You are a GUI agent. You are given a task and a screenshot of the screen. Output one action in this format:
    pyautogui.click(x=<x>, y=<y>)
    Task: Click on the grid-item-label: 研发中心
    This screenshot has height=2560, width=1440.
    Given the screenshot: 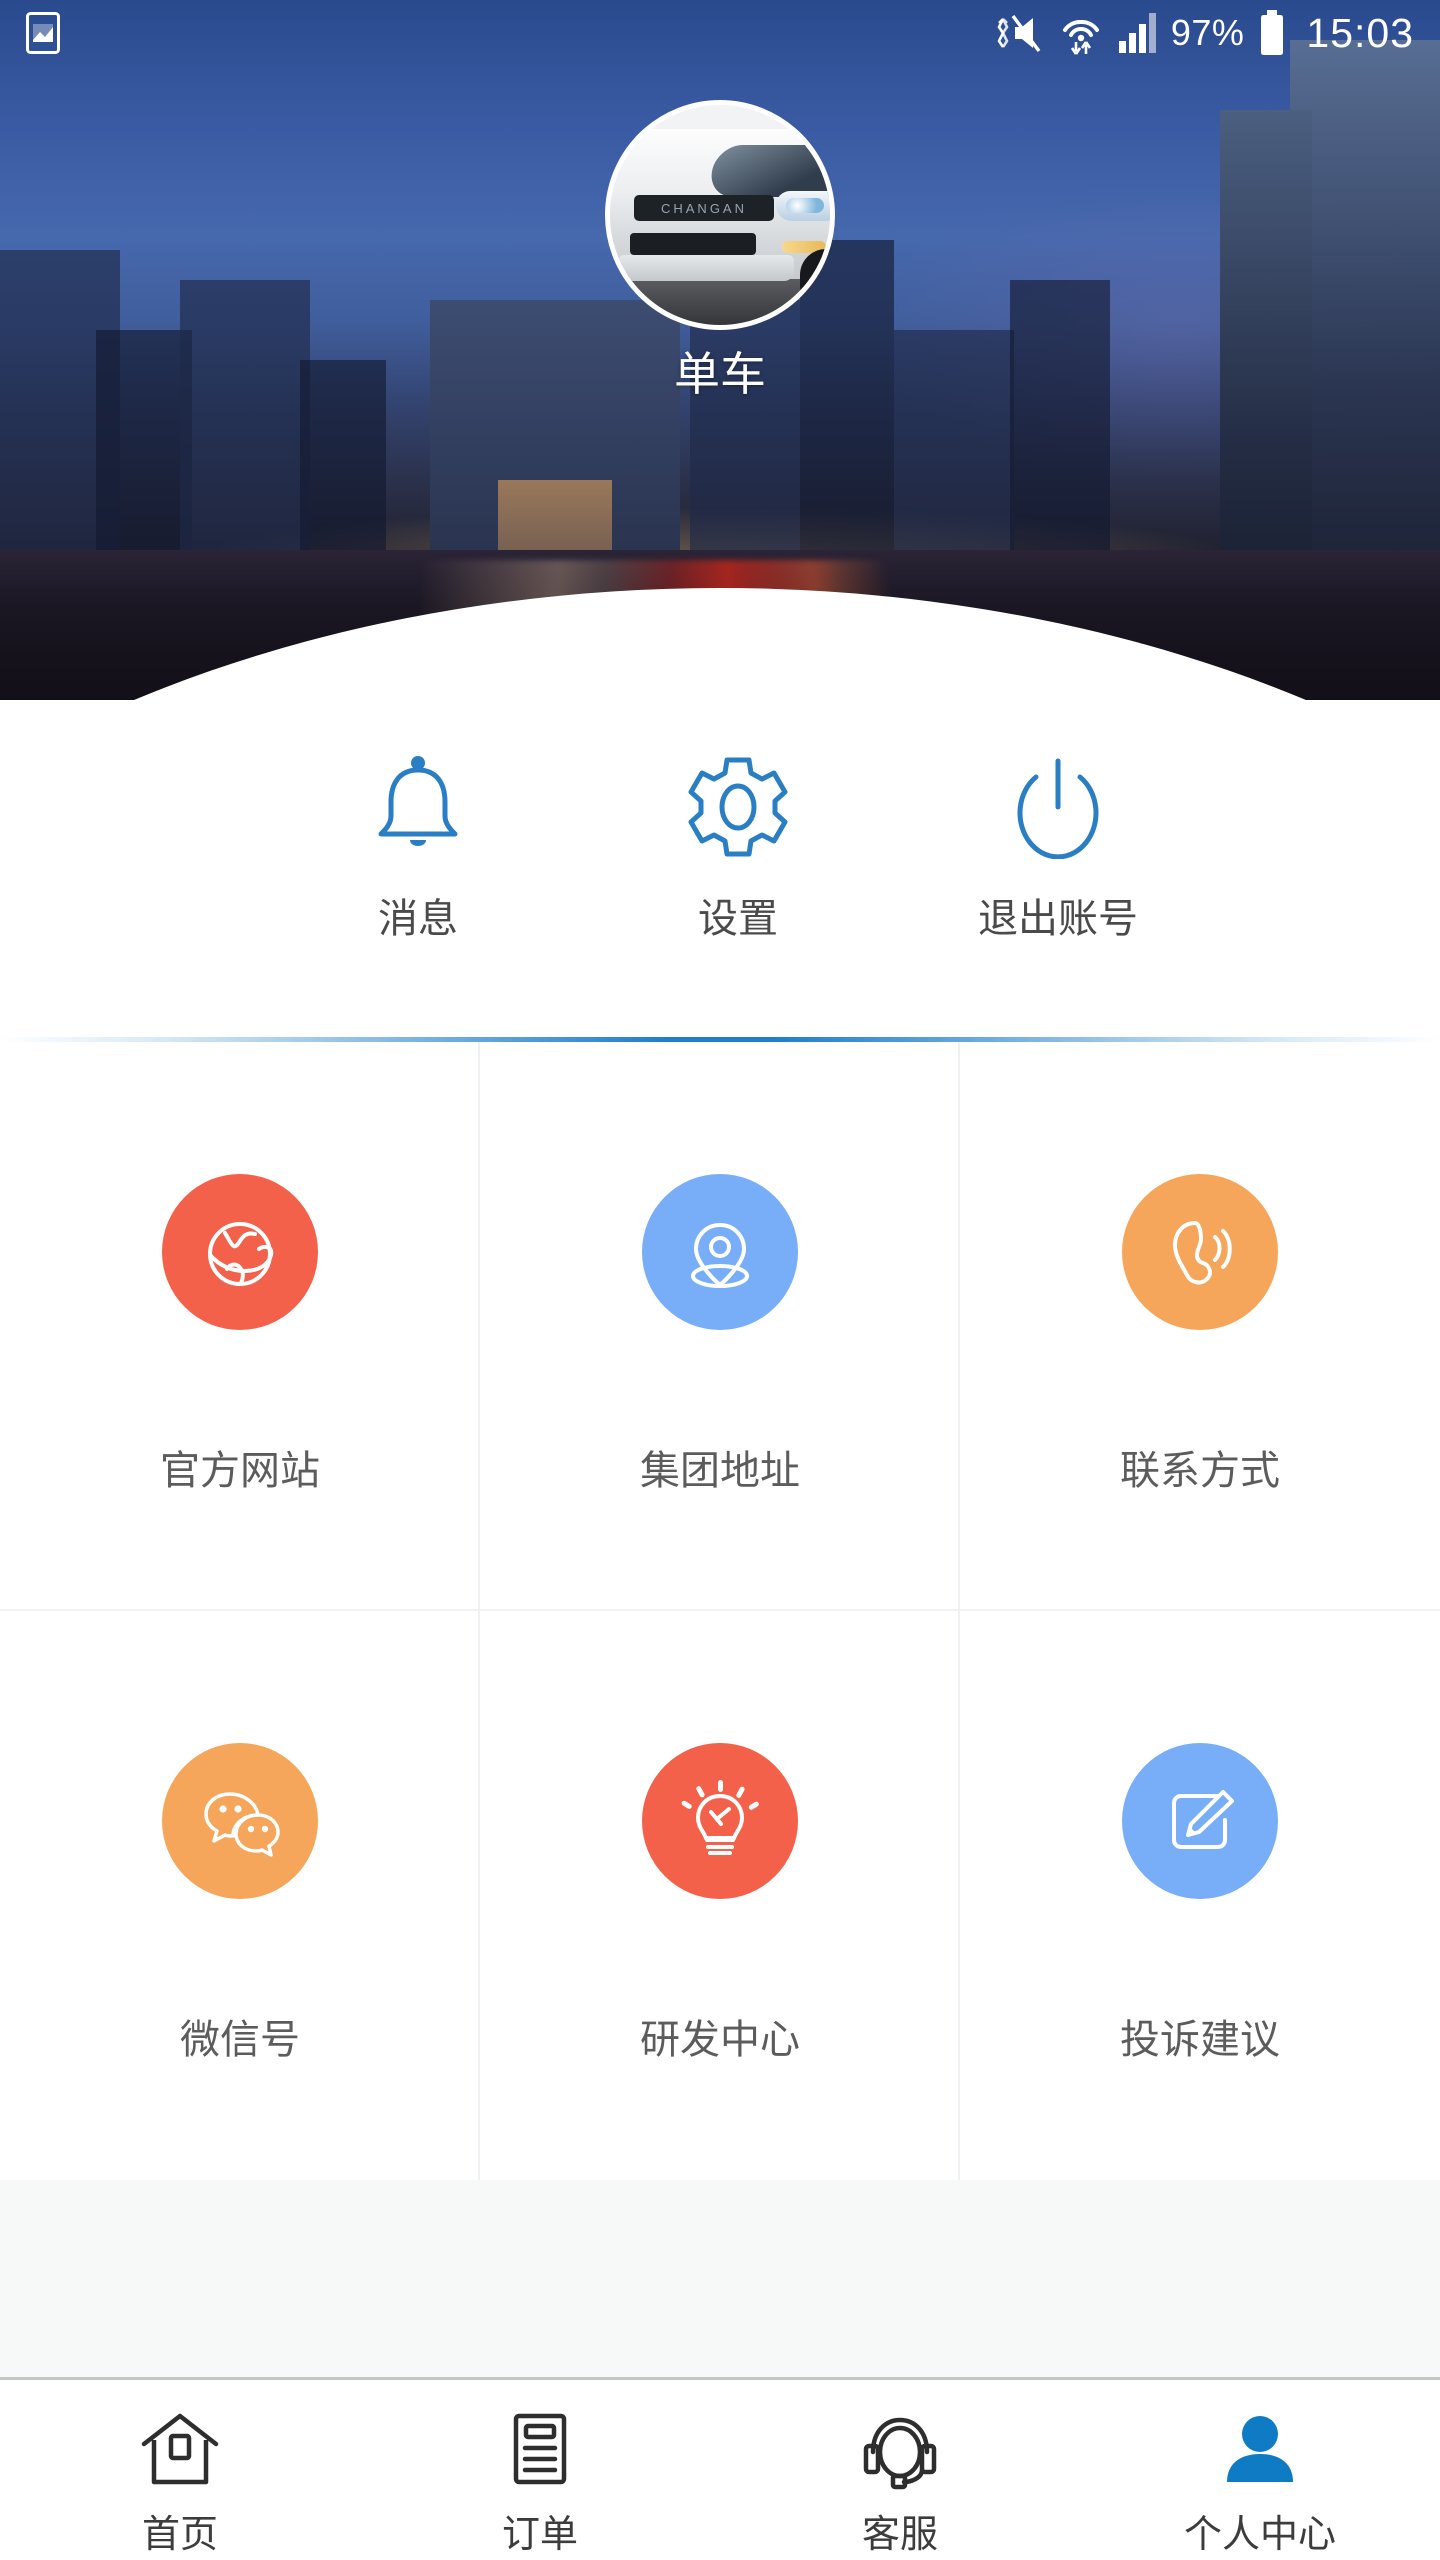 What is the action you would take?
    pyautogui.click(x=720, y=2040)
    